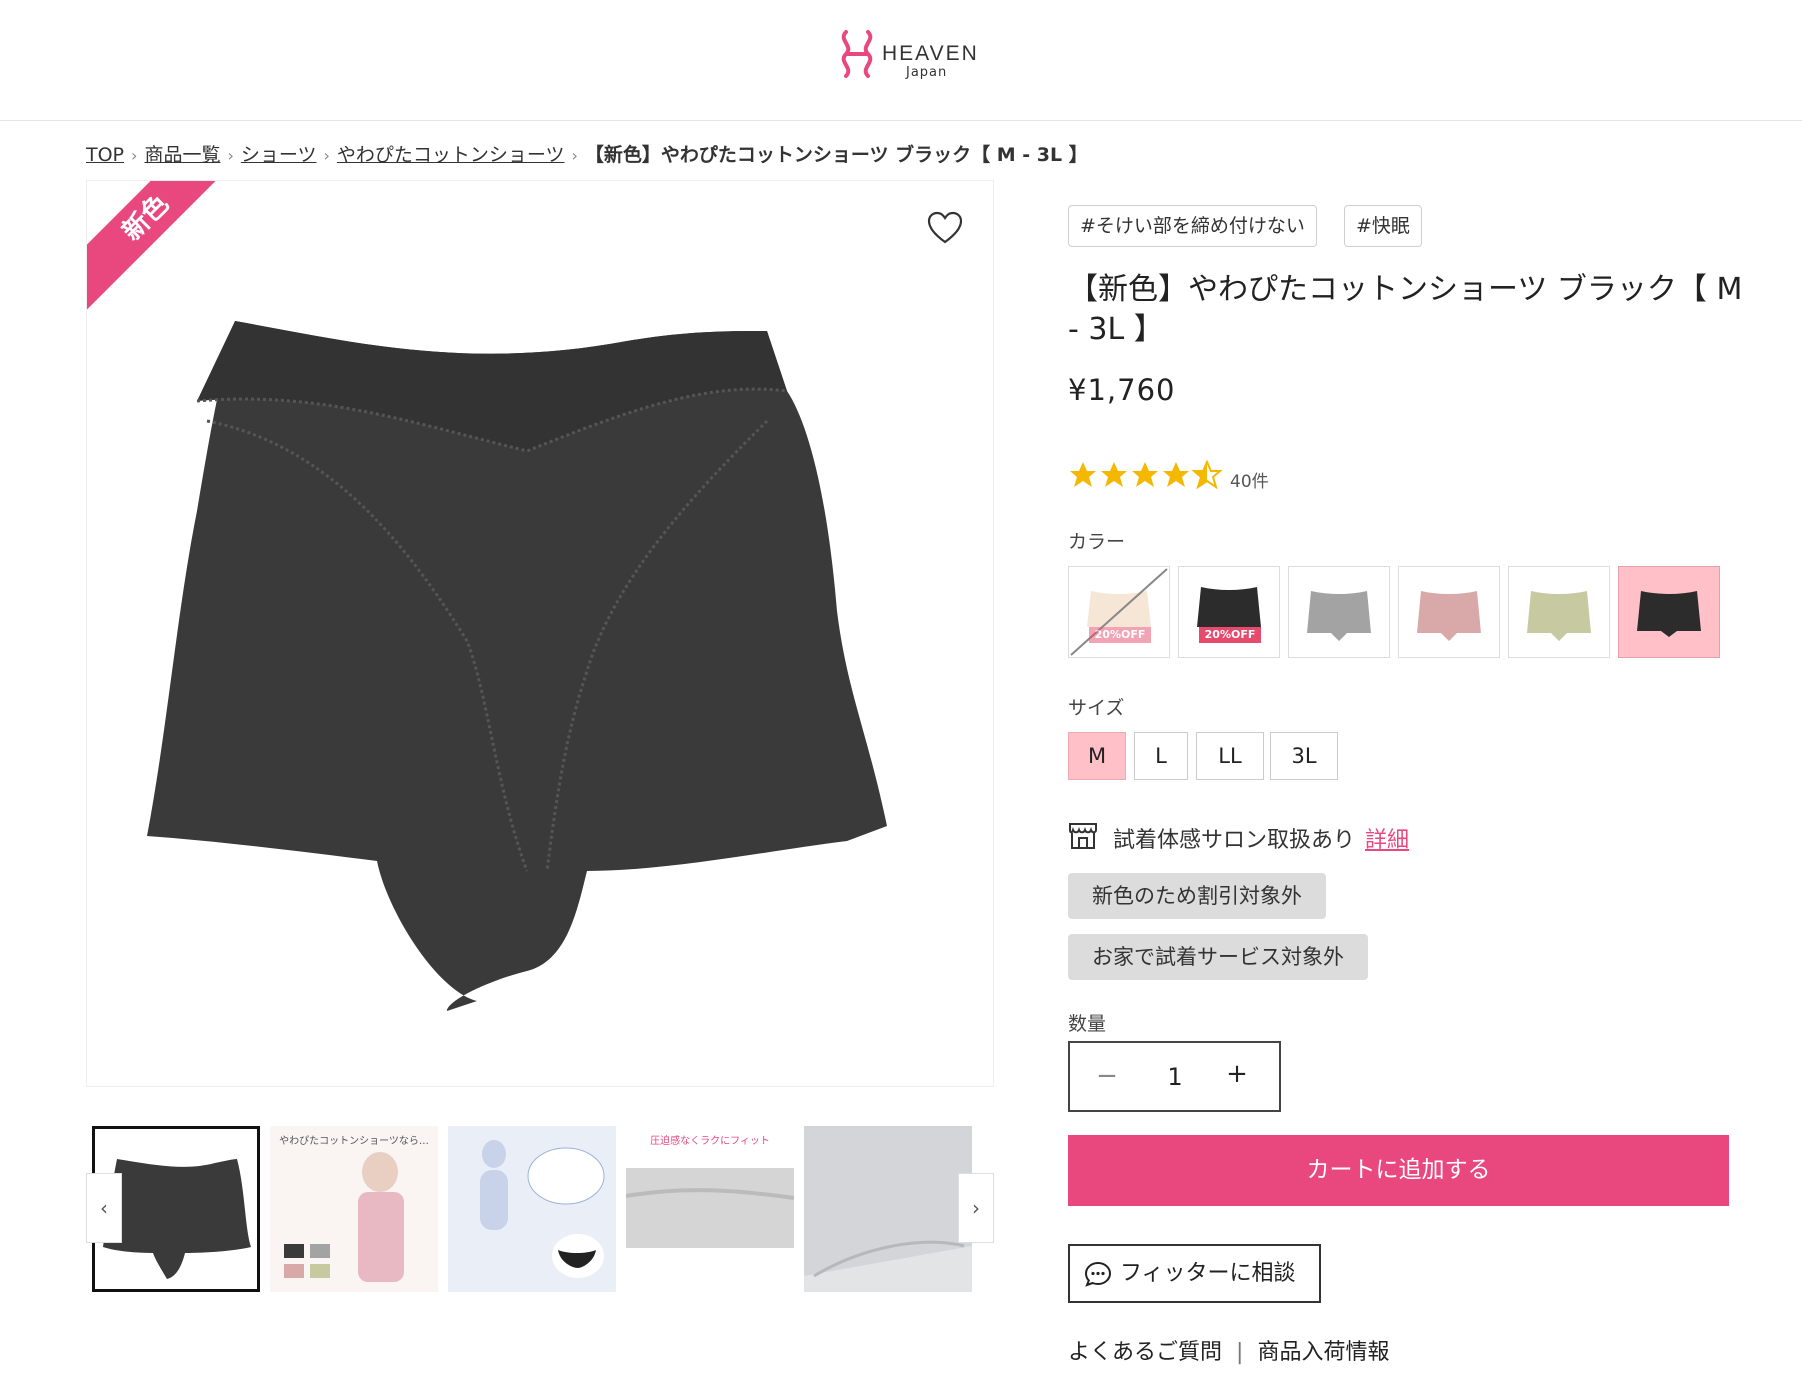 The width and height of the screenshot is (1802, 1376). I want to click on size-label: サイズ, so click(1096, 708).